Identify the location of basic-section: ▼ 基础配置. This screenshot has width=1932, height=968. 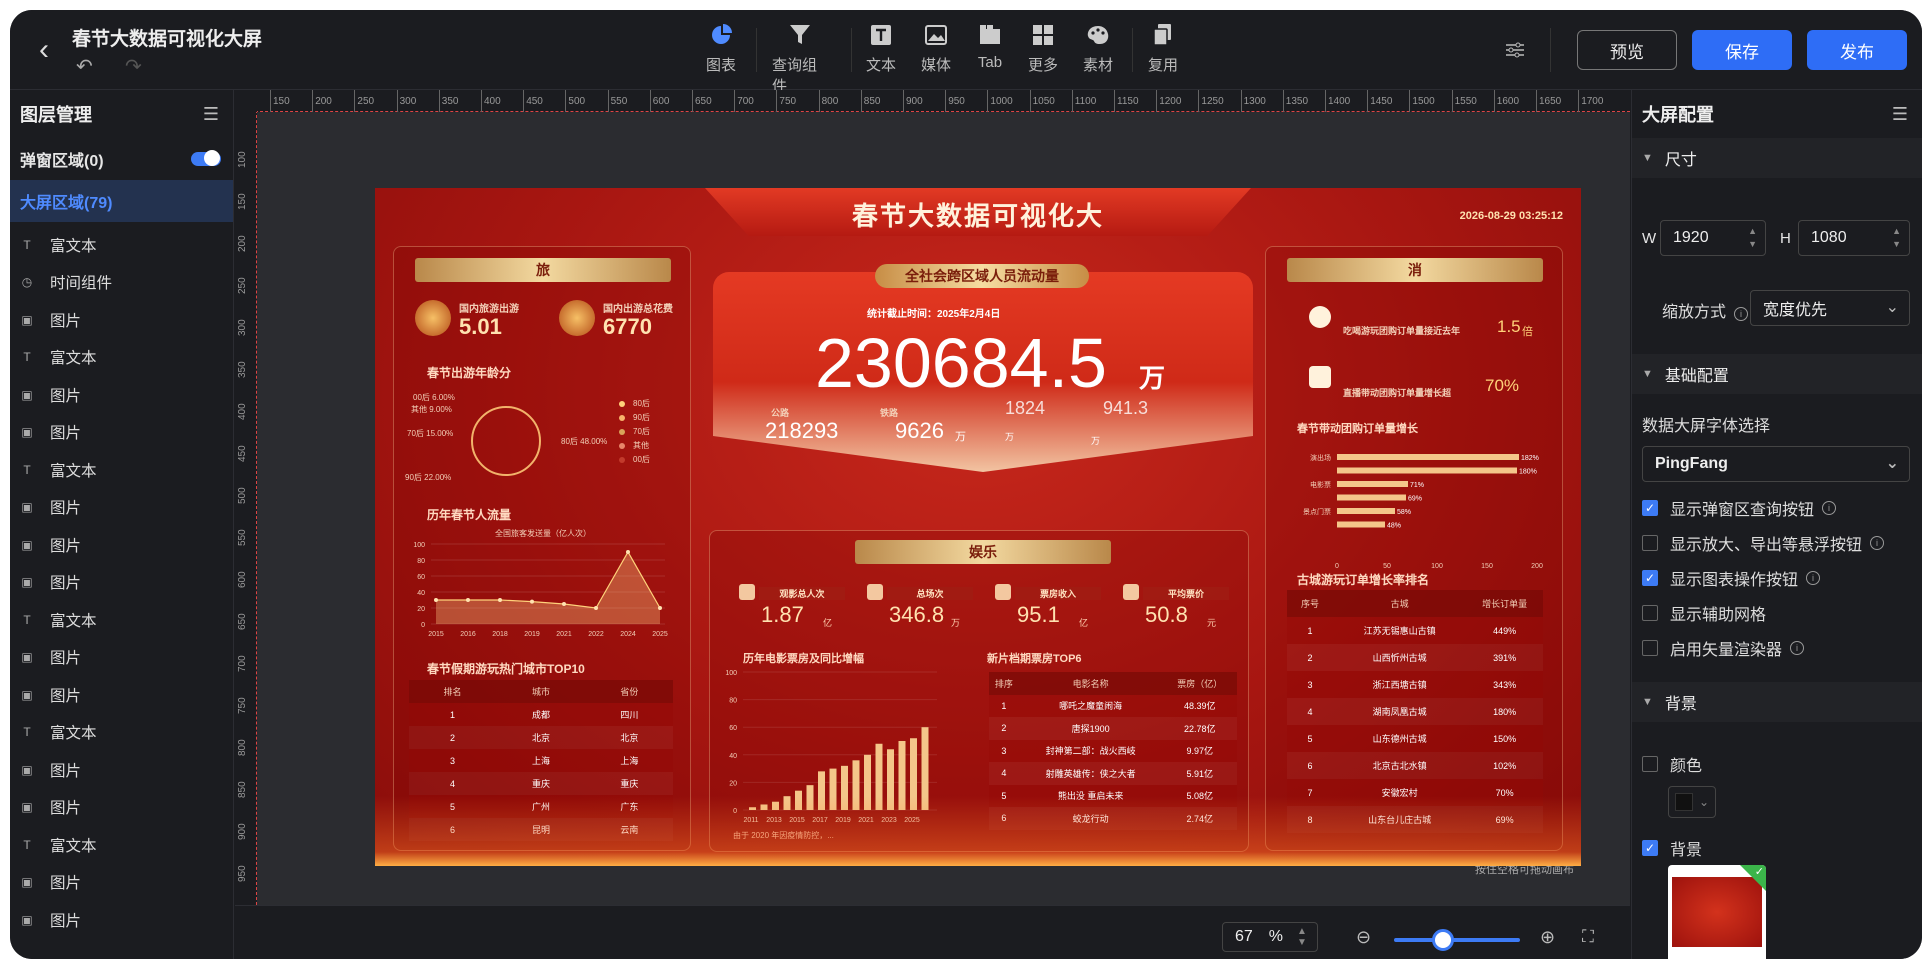
(1777, 374).